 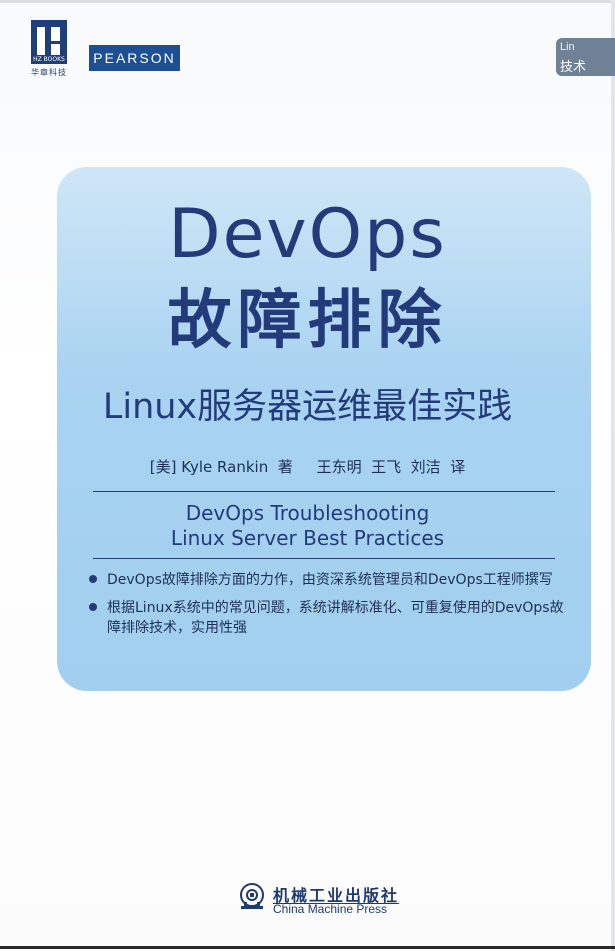 What do you see at coordinates (307, 1) in the screenshot?
I see `top-strip` at bounding box center [307, 1].